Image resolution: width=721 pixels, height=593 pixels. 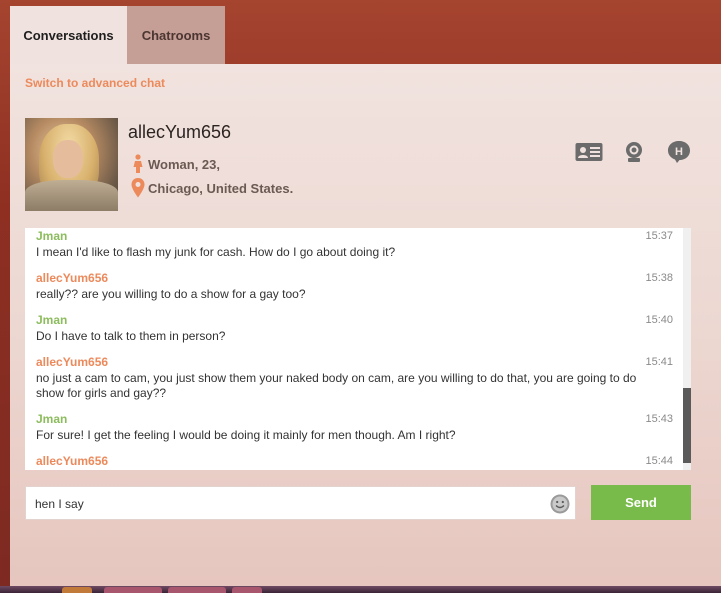 What do you see at coordinates (71, 195) in the screenshot?
I see `avatar-sheet` at bounding box center [71, 195].